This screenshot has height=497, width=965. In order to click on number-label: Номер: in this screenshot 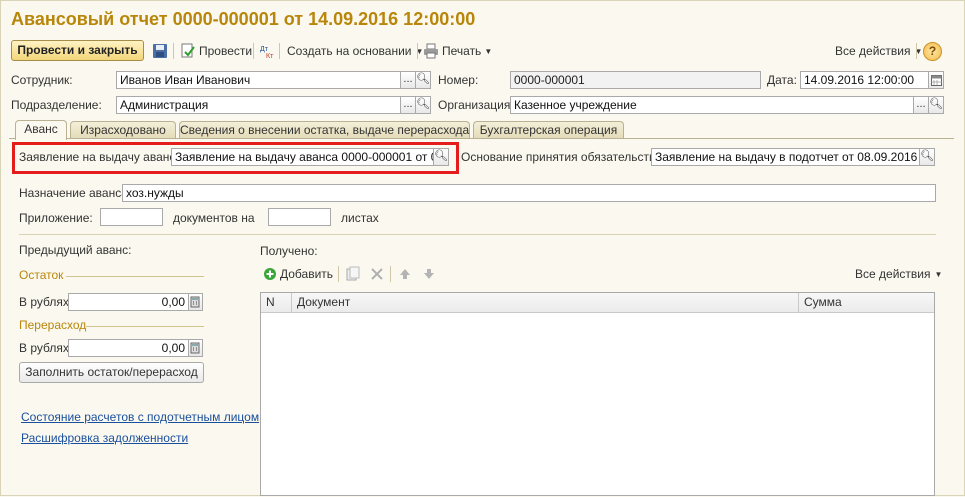, I will do `click(458, 80)`.